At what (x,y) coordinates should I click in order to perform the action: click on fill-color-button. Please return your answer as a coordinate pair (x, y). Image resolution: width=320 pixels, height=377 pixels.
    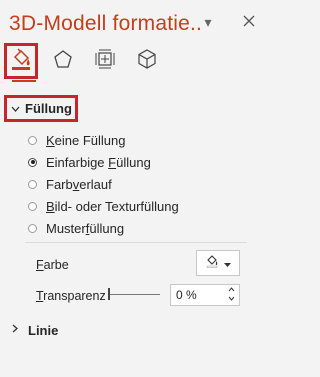
    Looking at the image, I should click on (218, 263).